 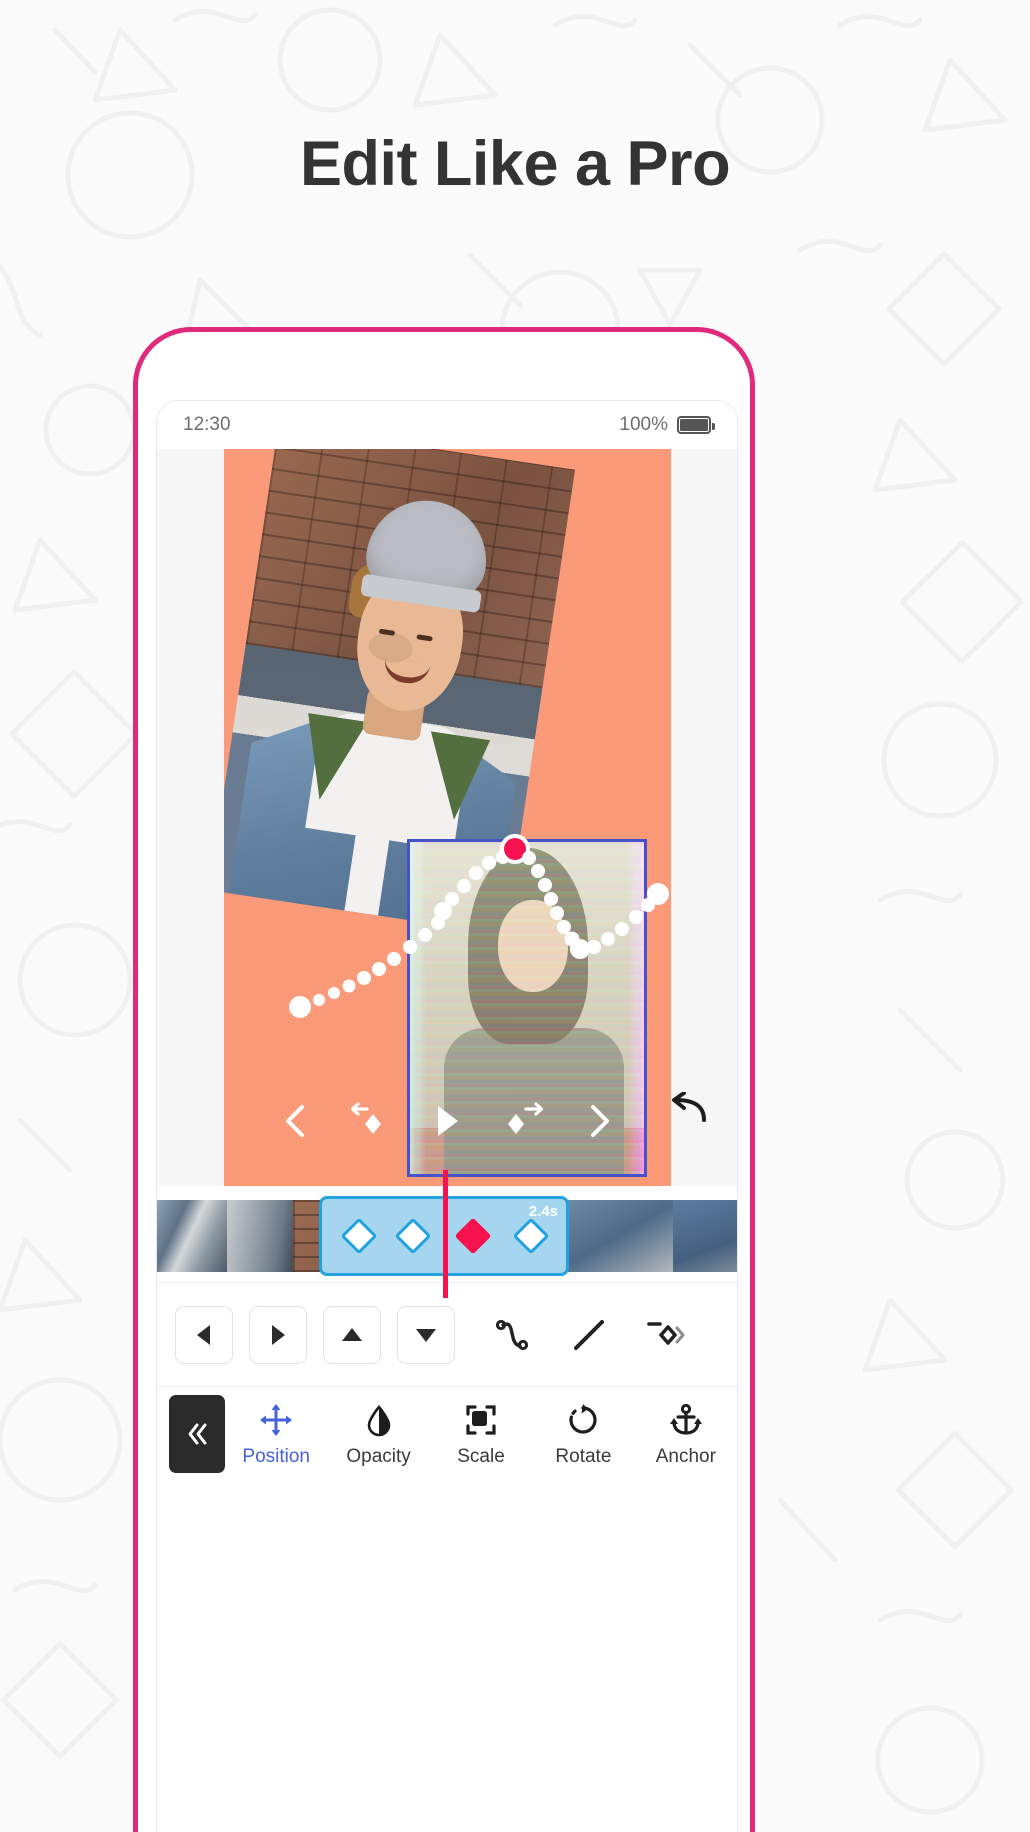 I want to click on undo-button, so click(x=688, y=1109).